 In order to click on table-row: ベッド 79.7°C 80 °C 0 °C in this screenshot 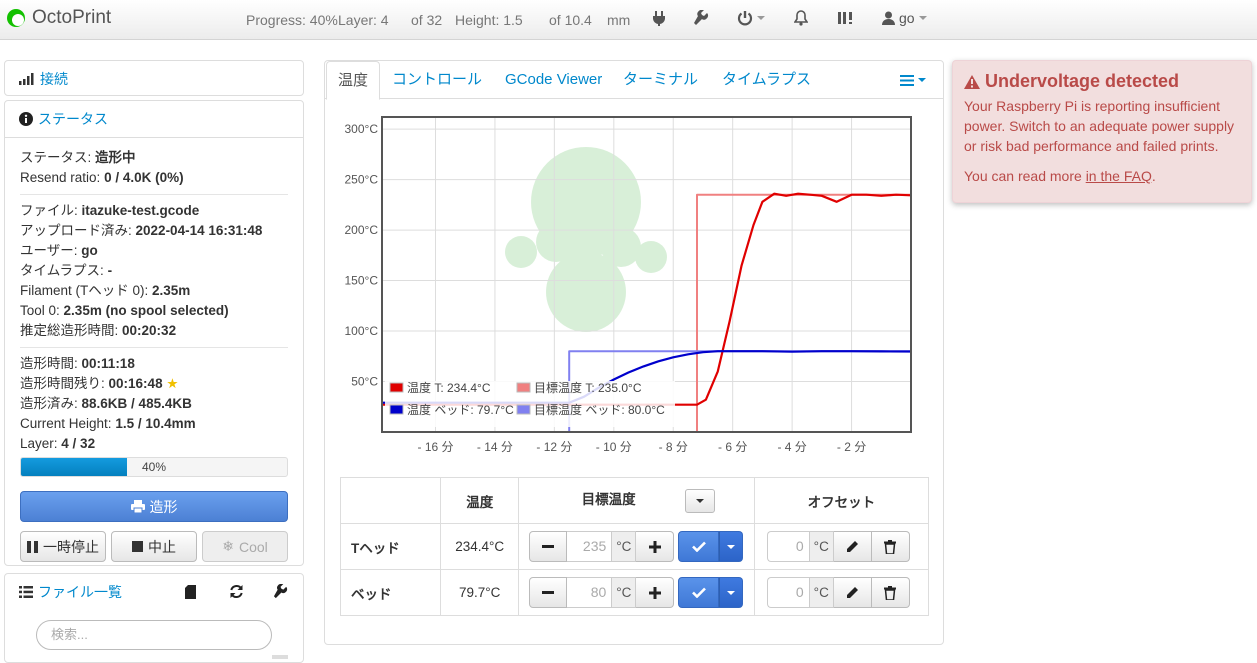, I will do `click(634, 592)`.